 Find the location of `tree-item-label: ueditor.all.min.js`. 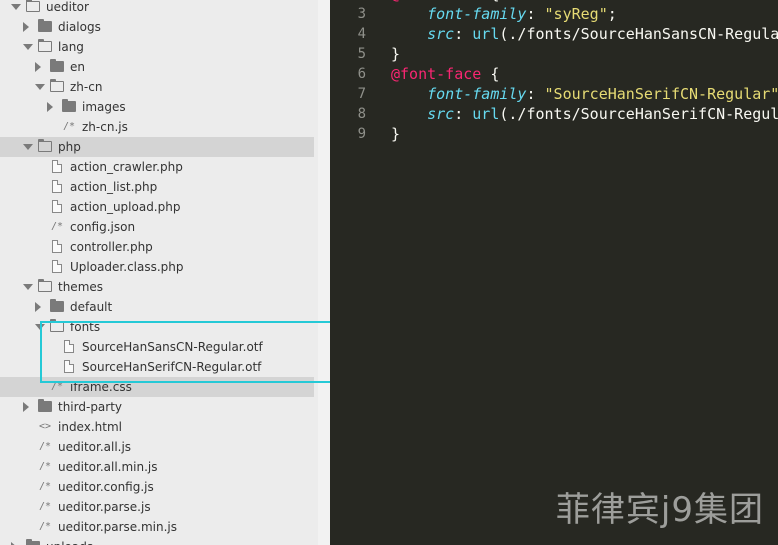

tree-item-label: ueditor.all.min.js is located at coordinates (108, 467).